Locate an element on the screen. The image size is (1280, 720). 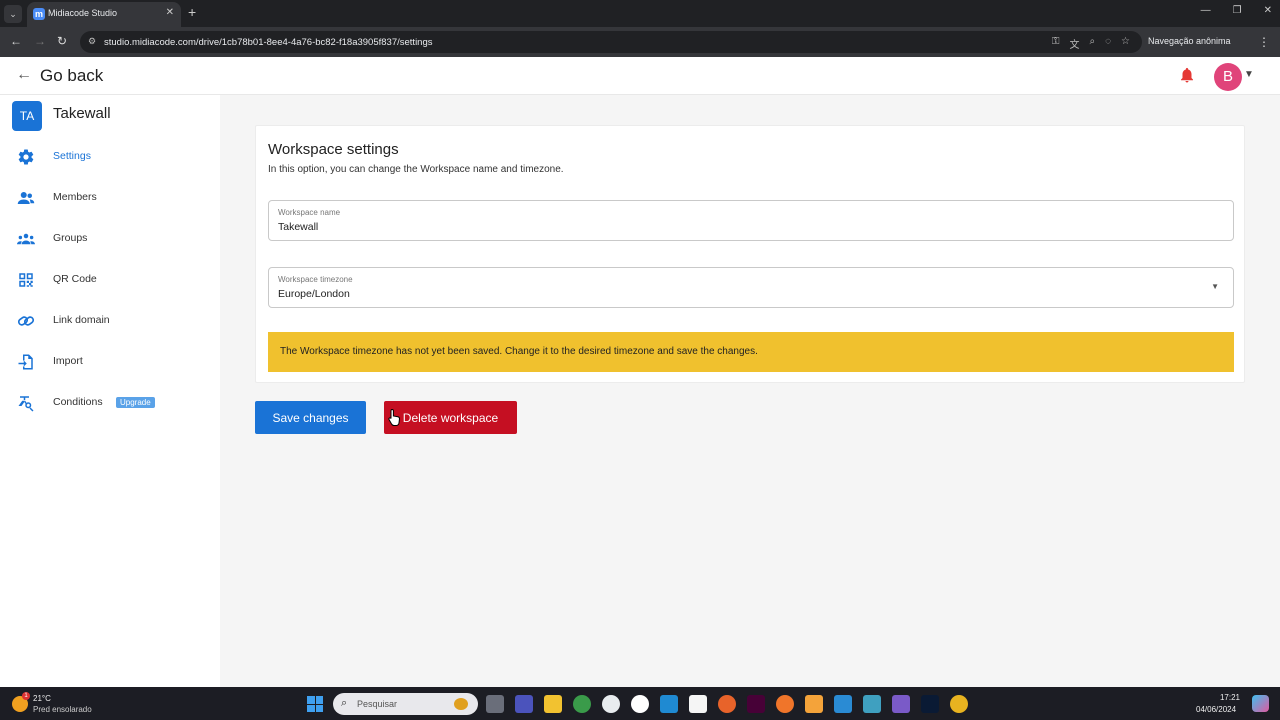
hand-cursor-icon is located at coordinates (394, 417).